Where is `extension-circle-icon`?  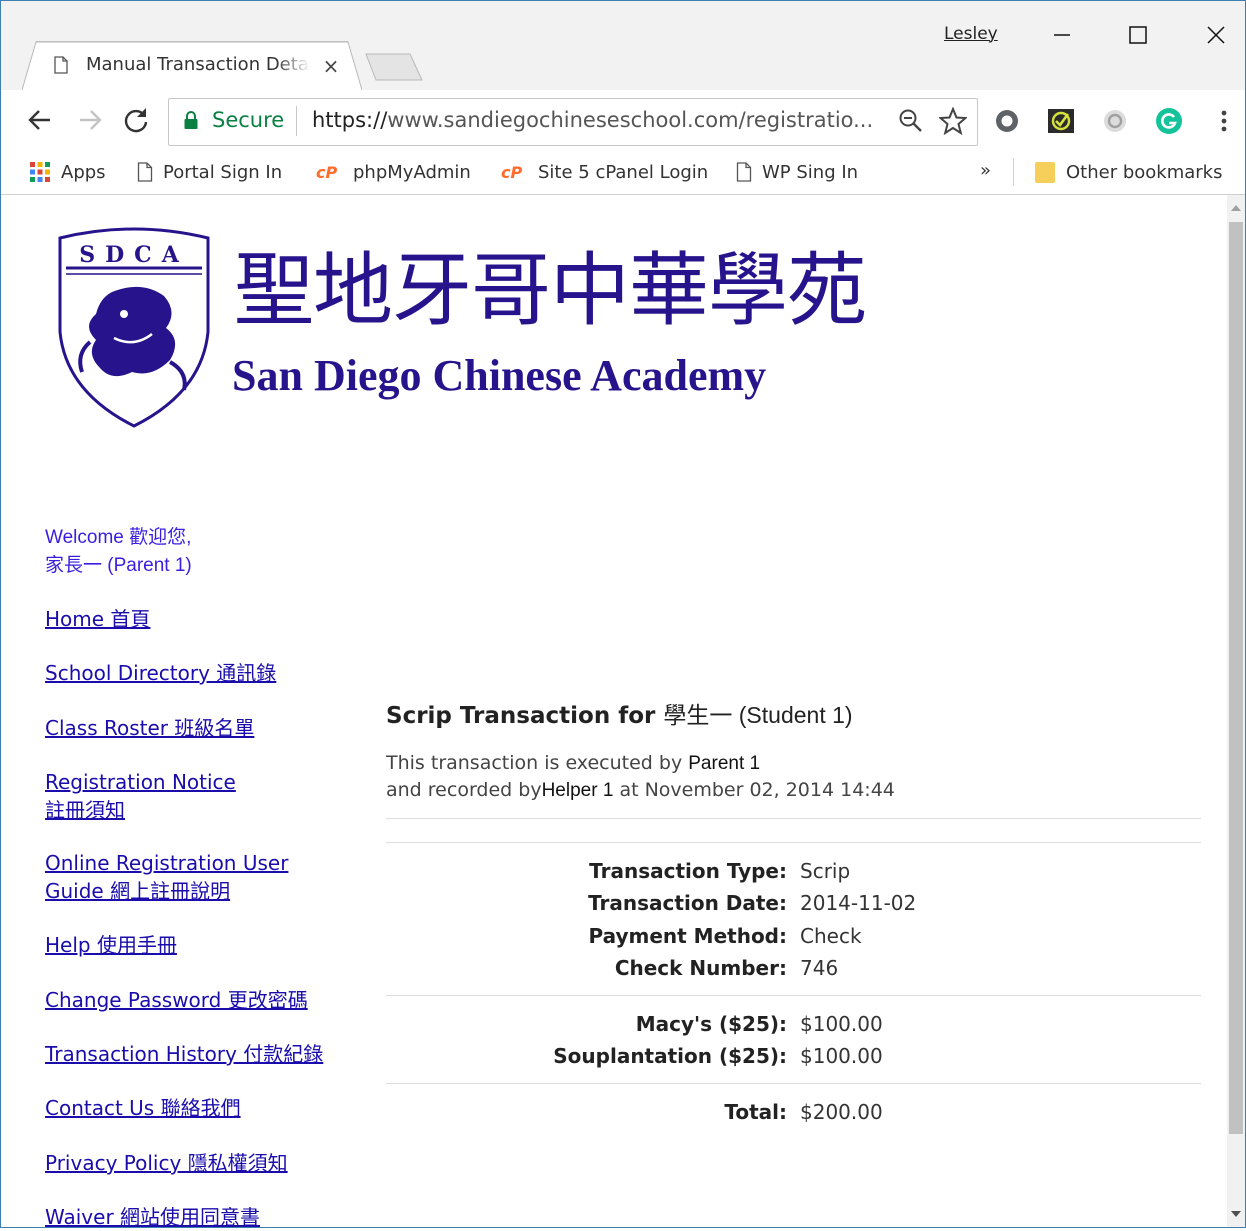
extension-circle-icon is located at coordinates (1007, 121).